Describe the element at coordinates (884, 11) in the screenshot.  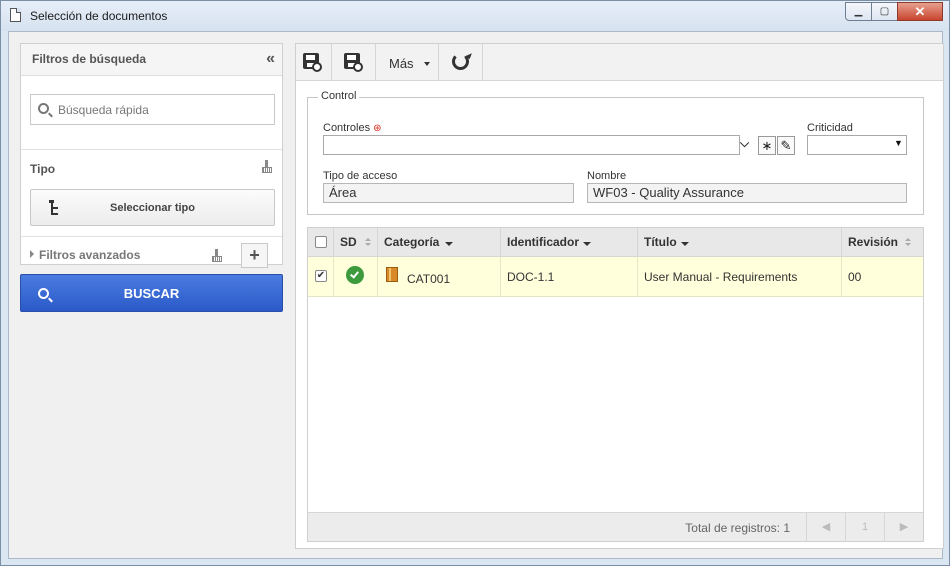
I see `maximize-button: ▢` at that location.